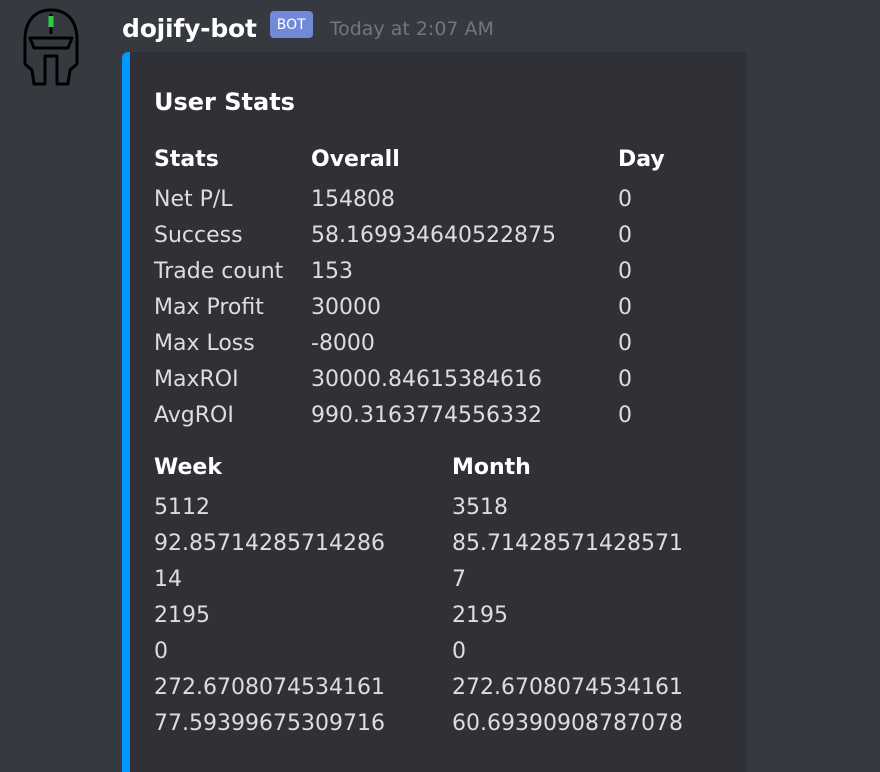  I want to click on field-line: 92.85714285714286, so click(269, 543).